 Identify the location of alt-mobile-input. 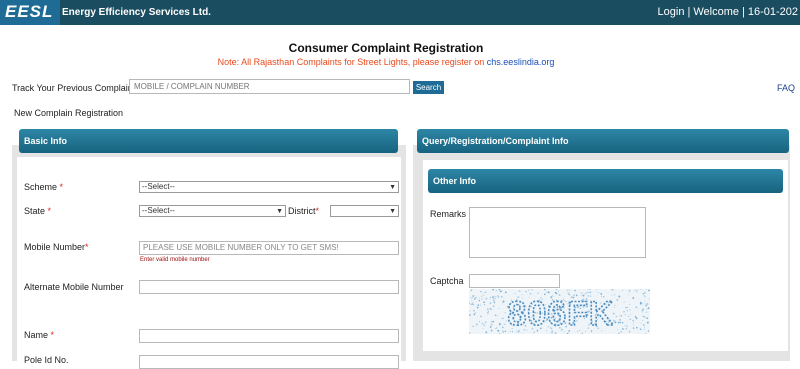
(269, 287).